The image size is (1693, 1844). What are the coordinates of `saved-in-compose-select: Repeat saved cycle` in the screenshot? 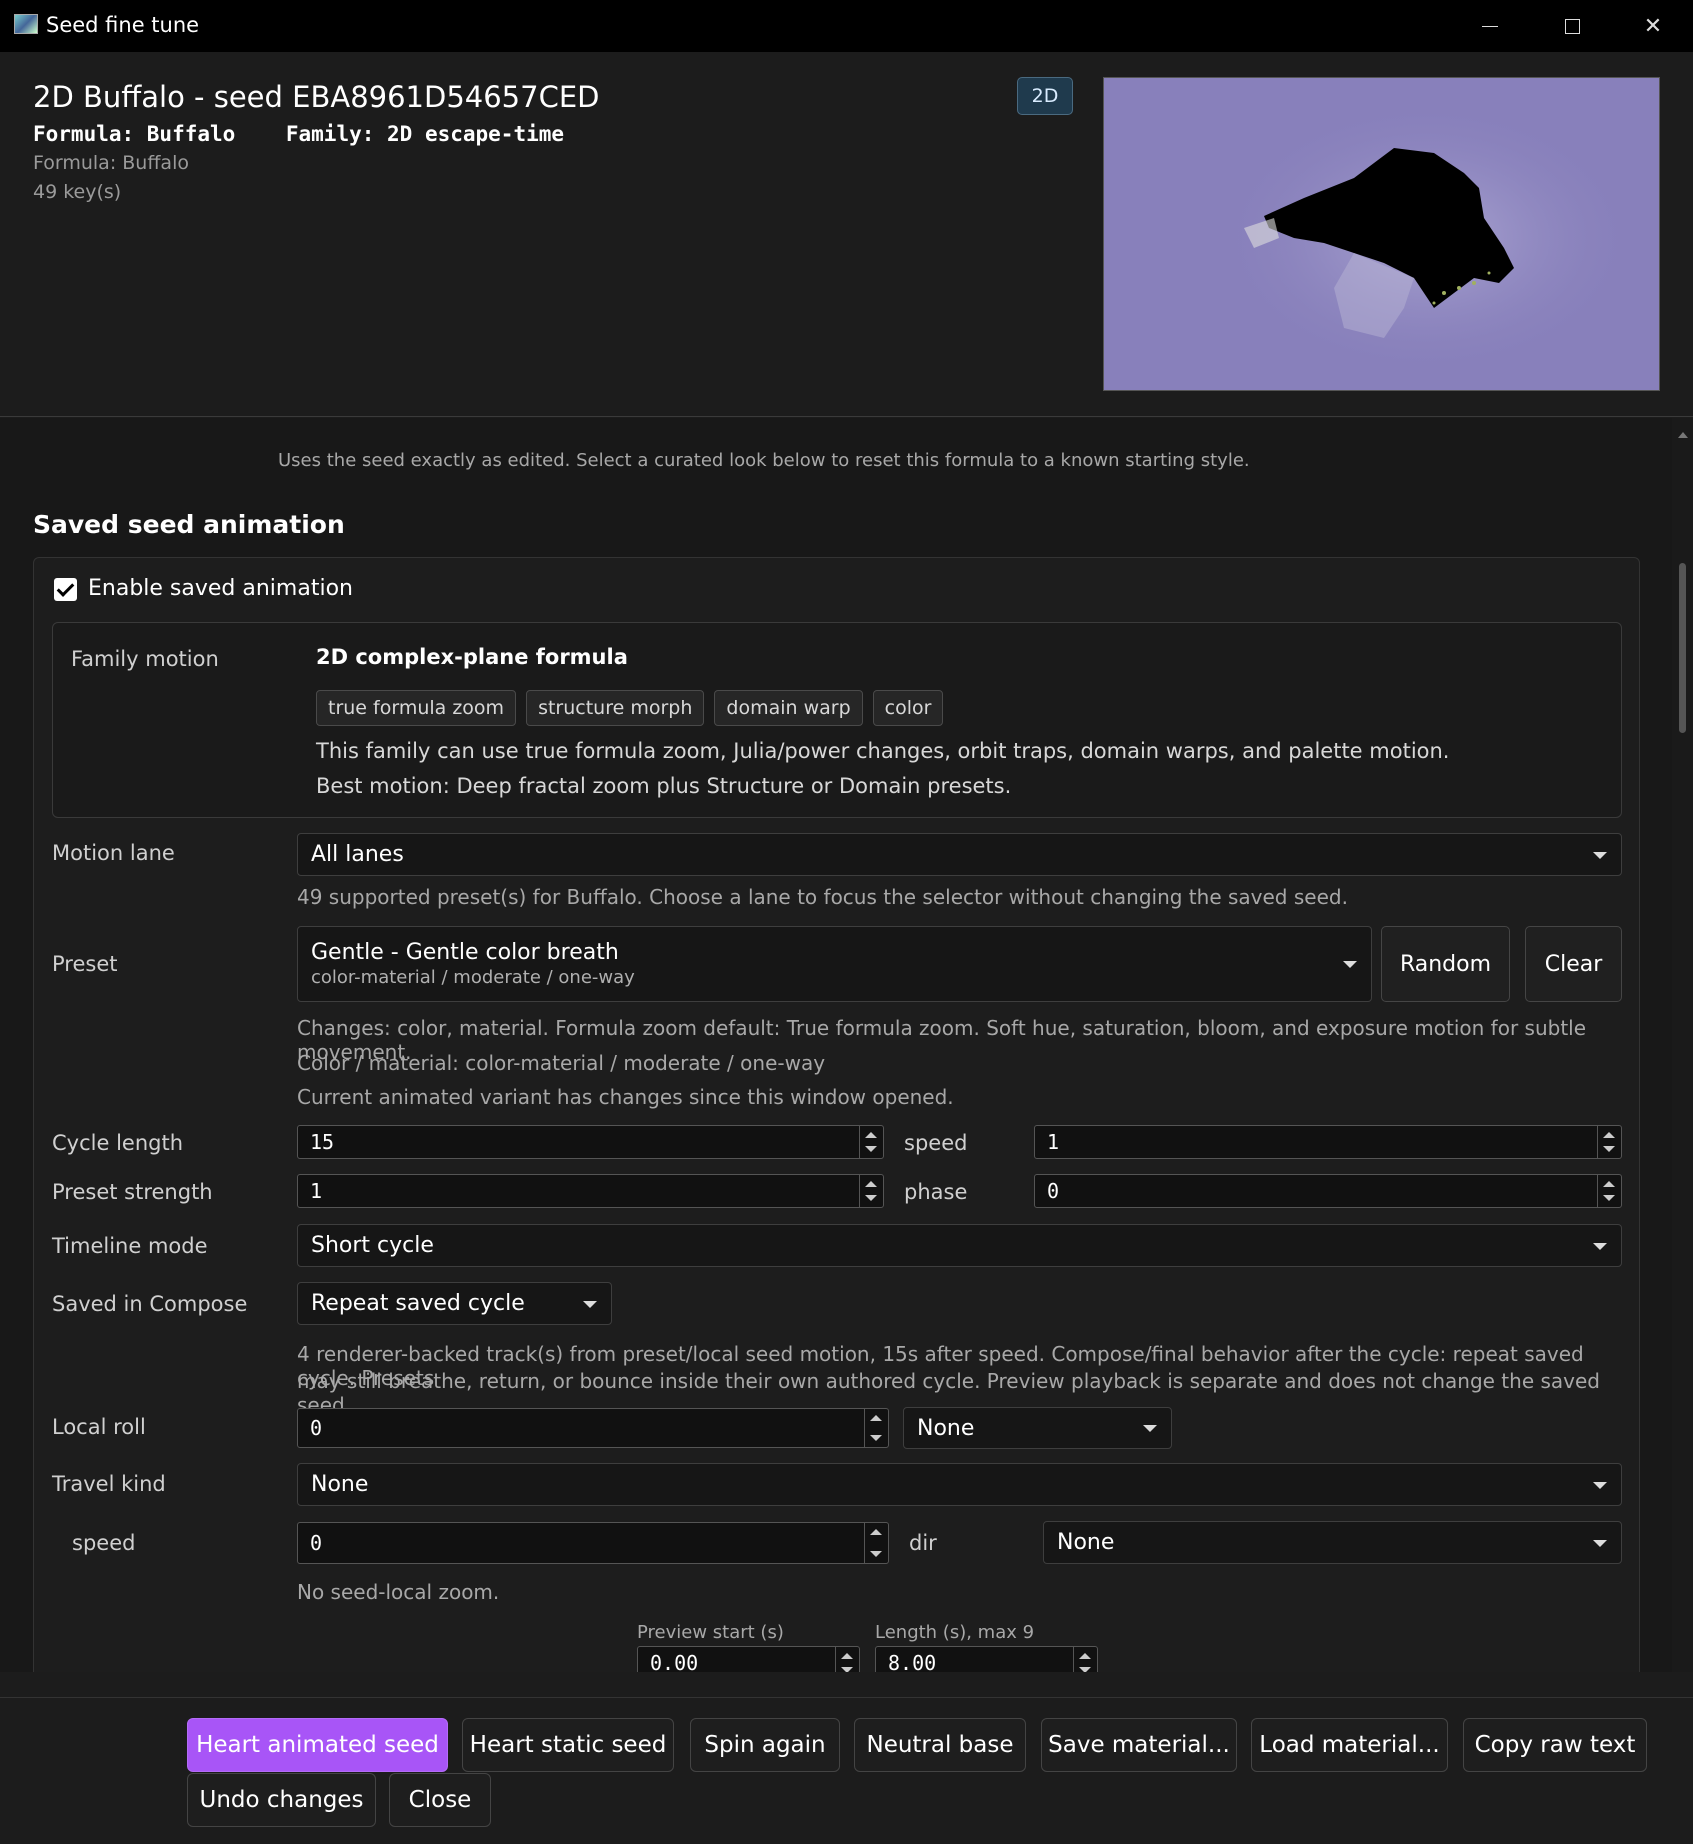 It's located at (454, 1303).